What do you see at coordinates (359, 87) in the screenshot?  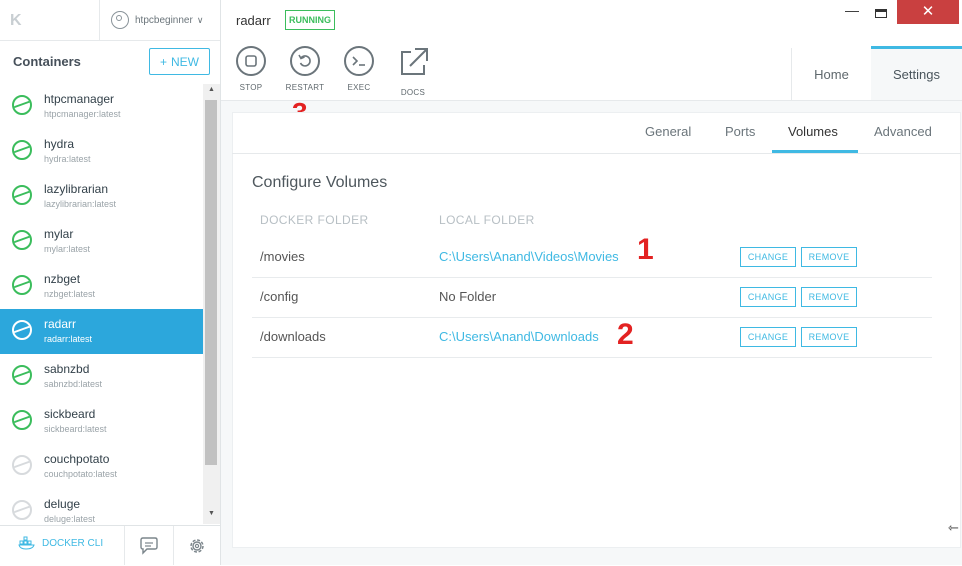 I see `exec-label: EXEC` at bounding box center [359, 87].